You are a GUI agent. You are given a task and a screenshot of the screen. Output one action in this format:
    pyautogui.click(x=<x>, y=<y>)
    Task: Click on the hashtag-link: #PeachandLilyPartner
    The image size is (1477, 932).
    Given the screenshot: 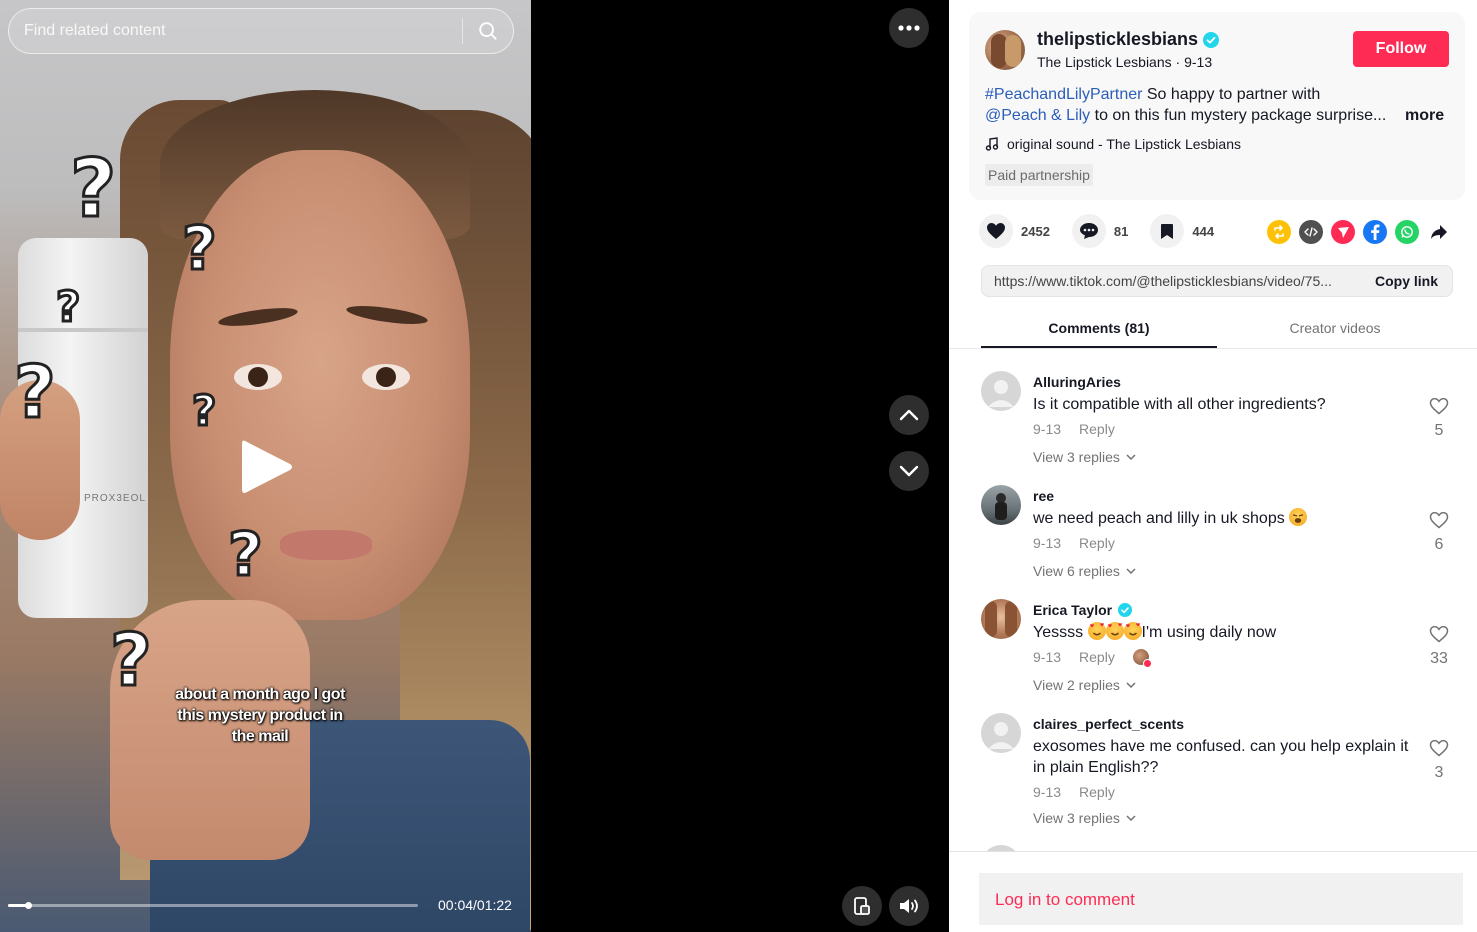 What is the action you would take?
    pyautogui.click(x=1063, y=94)
    